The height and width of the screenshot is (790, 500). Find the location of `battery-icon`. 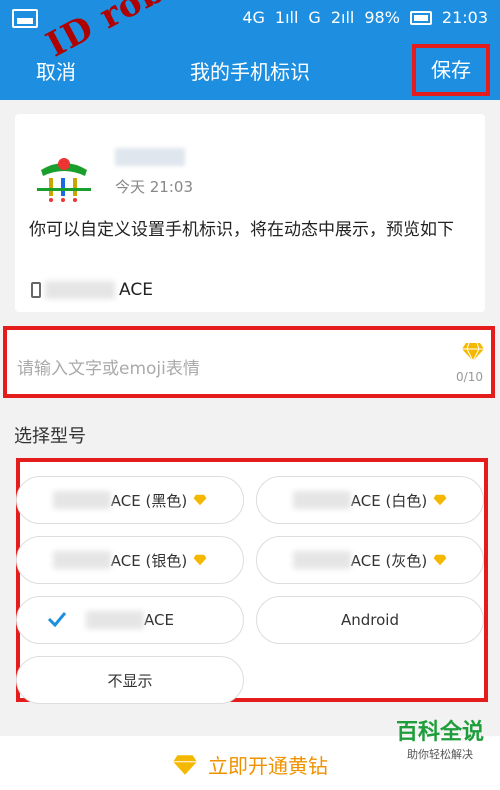

battery-icon is located at coordinates (420, 17).